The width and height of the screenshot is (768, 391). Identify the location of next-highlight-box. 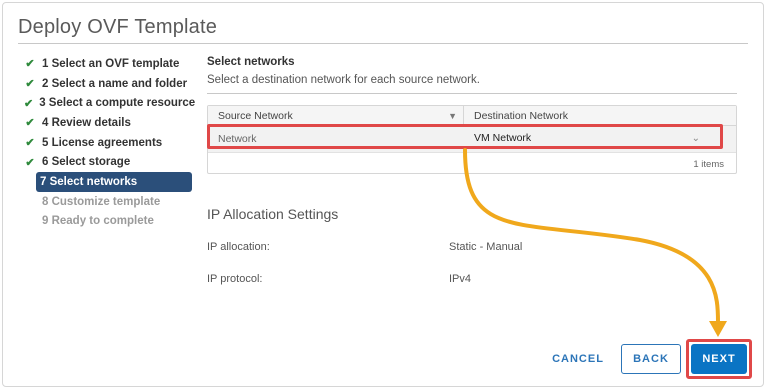
(719, 359).